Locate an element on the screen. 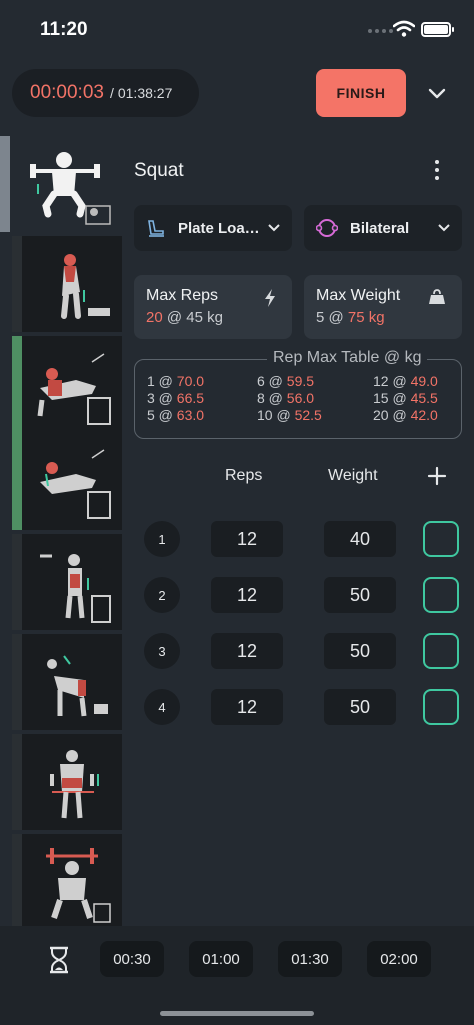  laterality-value: Bilateral is located at coordinates (380, 228).